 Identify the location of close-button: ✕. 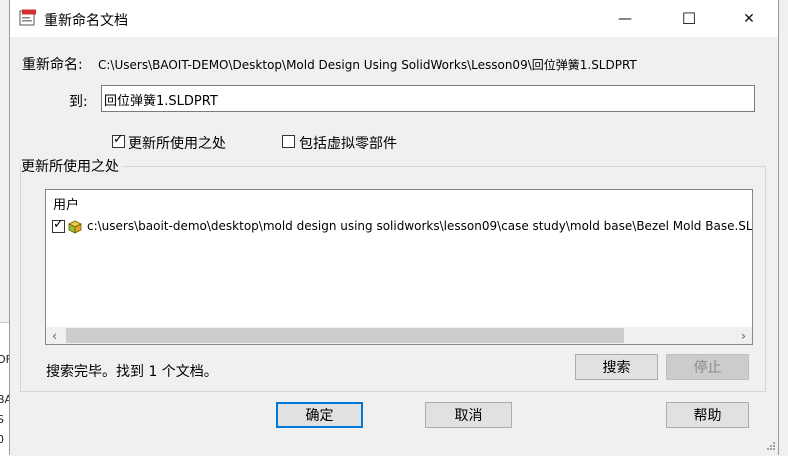
(749, 18).